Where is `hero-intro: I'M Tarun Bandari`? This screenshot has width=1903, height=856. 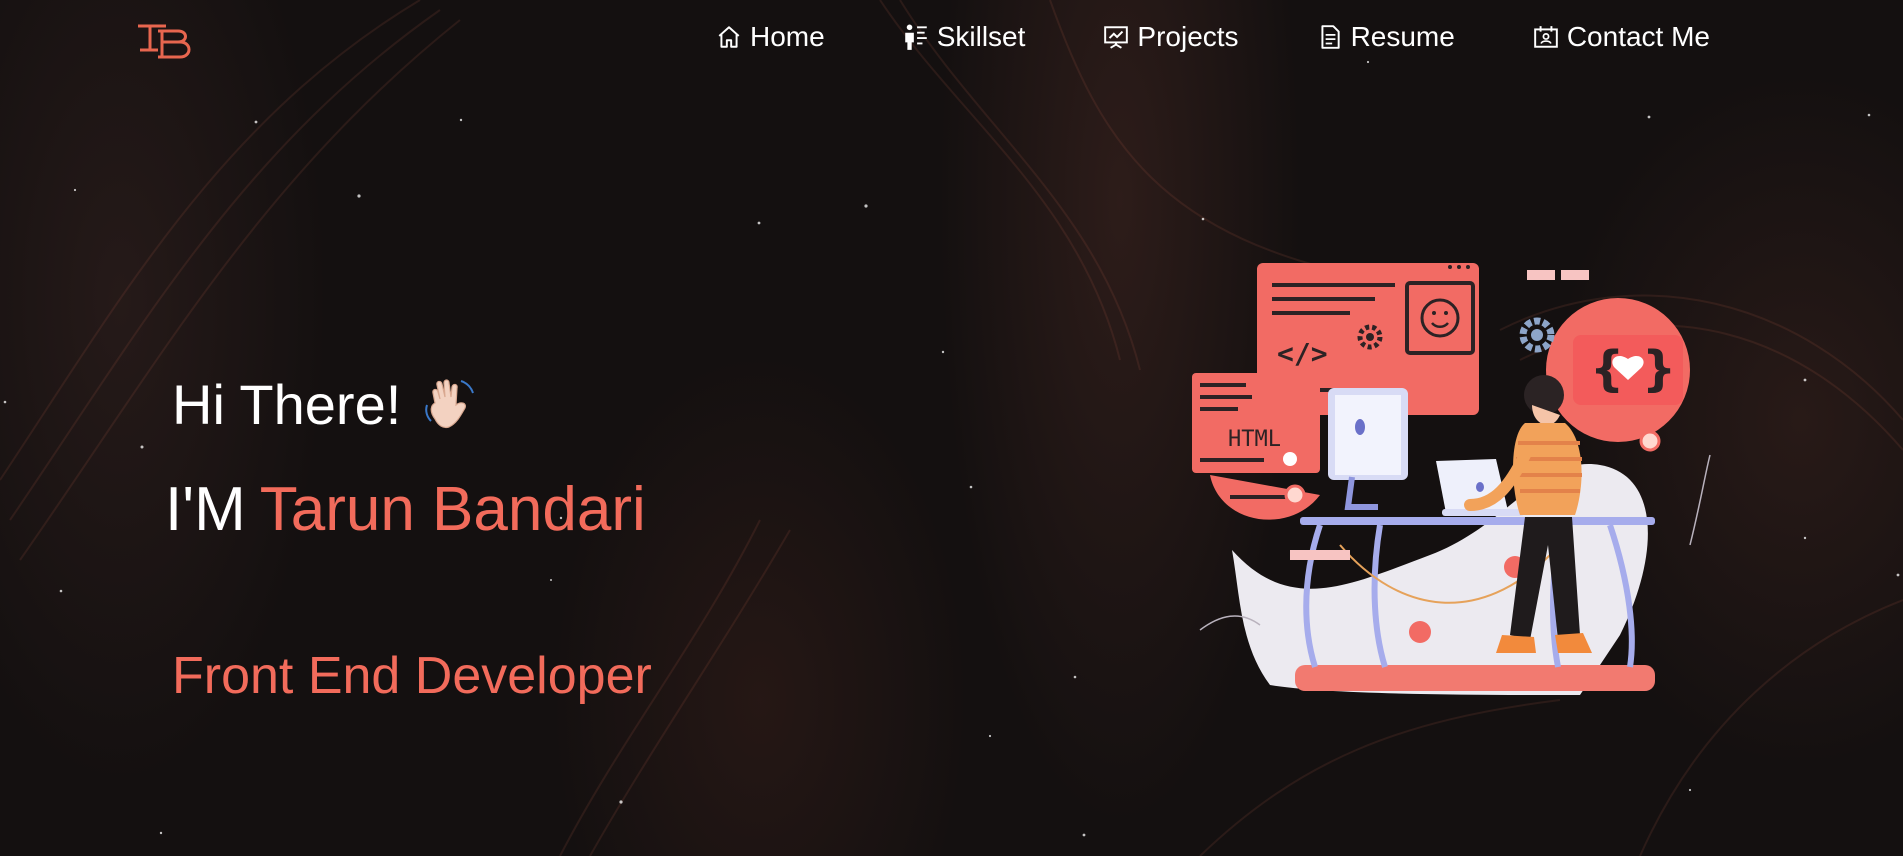
hero-intro: I'M Tarun Bandari is located at coordinates (405, 509).